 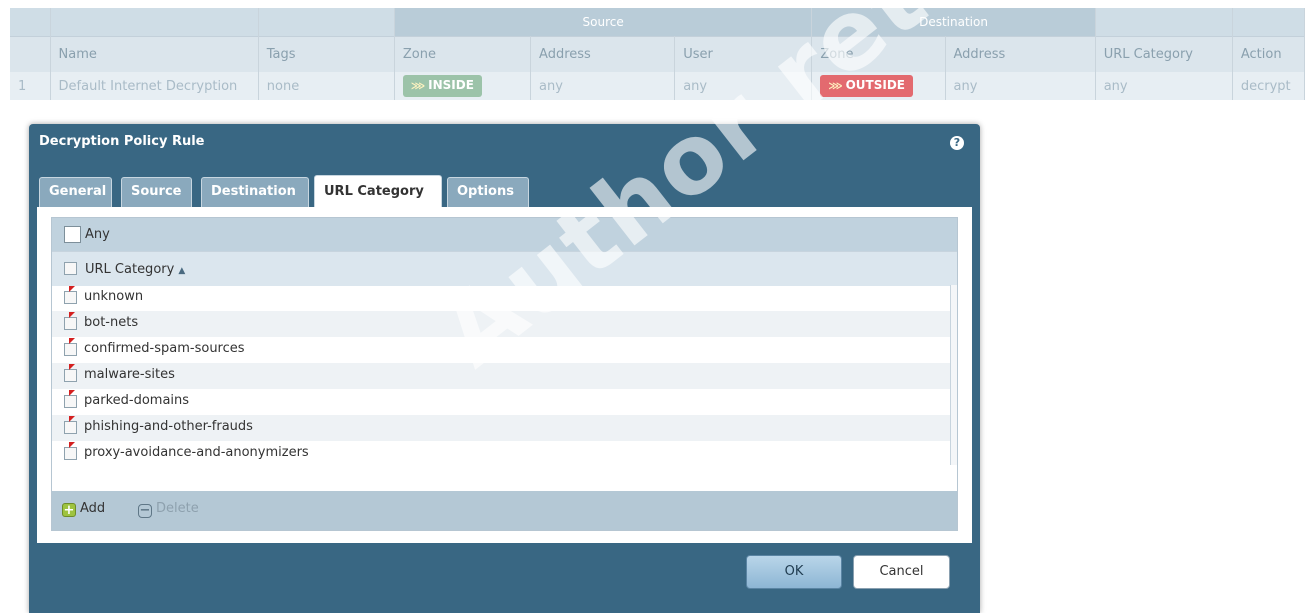 What do you see at coordinates (901, 572) in the screenshot?
I see `cancel-button: Cancel` at bounding box center [901, 572].